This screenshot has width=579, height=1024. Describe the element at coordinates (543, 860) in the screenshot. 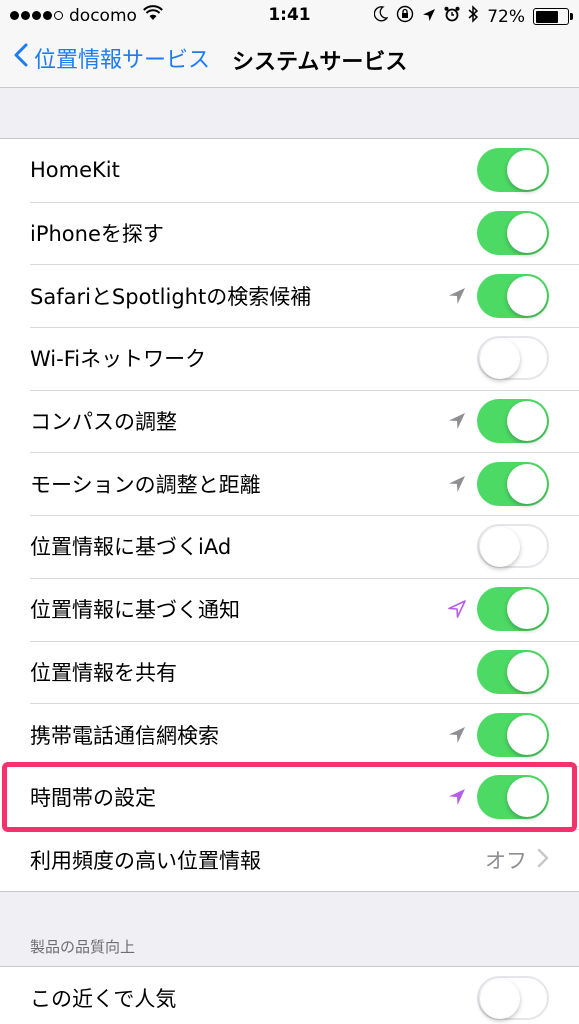

I see `chevron-right-icon` at that location.